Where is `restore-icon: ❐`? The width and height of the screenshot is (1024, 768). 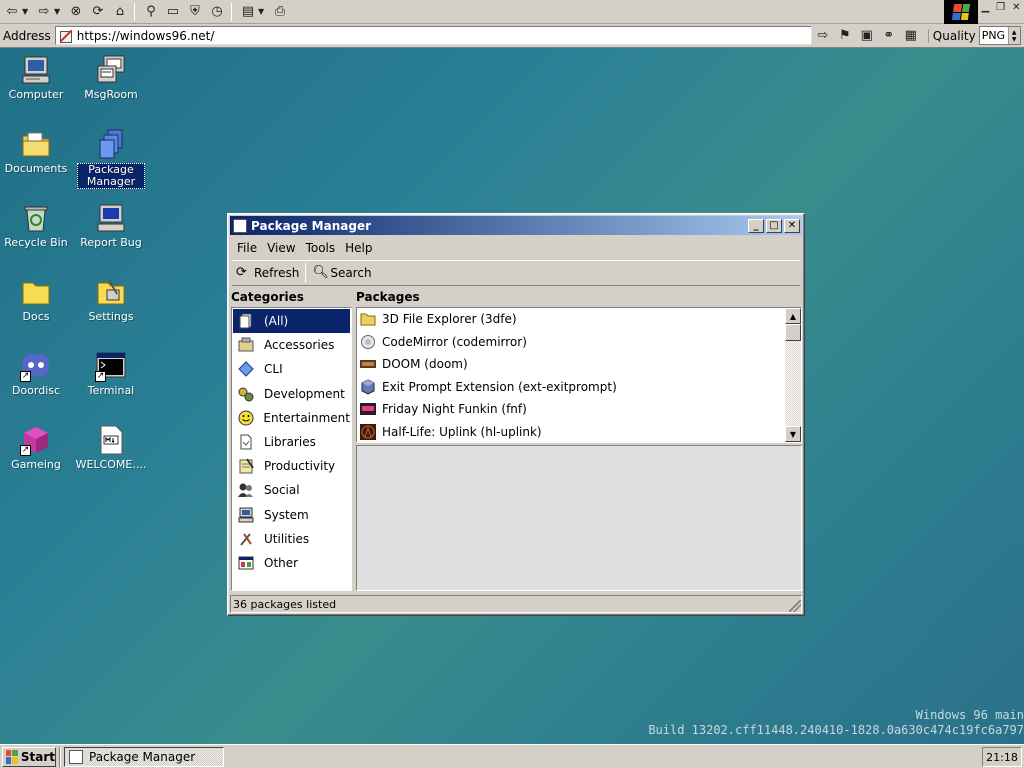 restore-icon: ❐ is located at coordinates (1000, 7).